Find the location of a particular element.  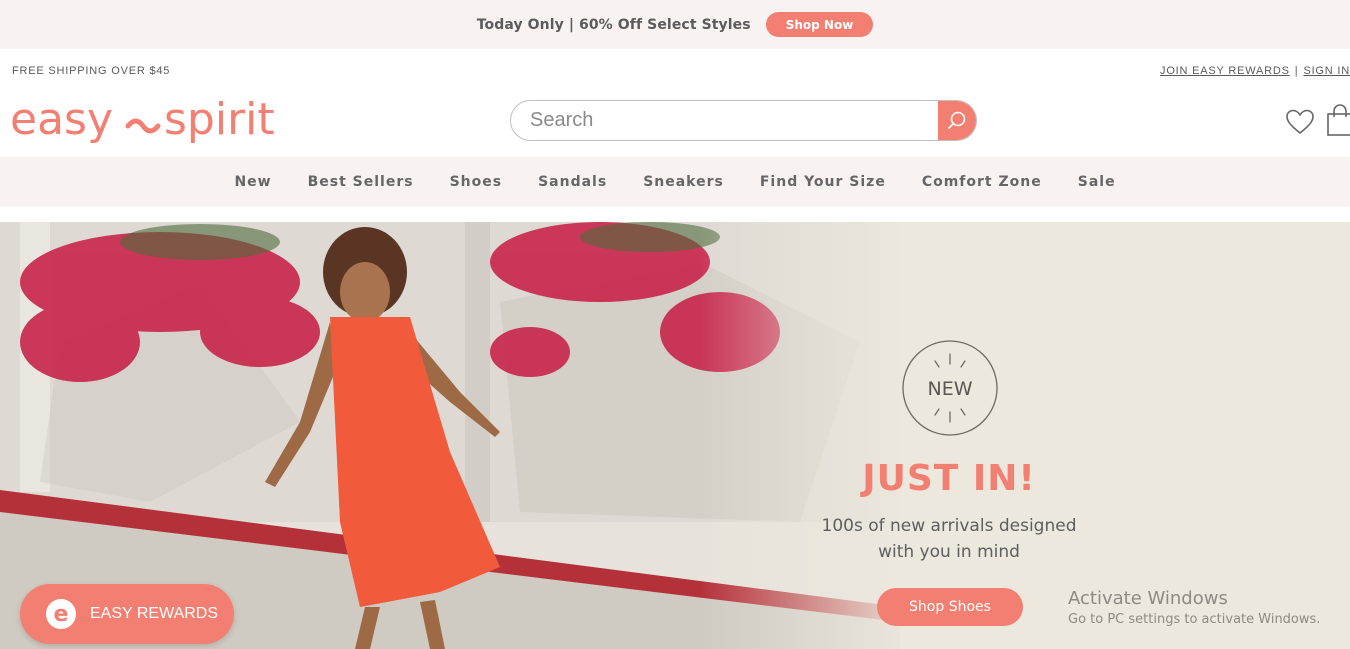

easy-rewards-button: e EASY REWARDS is located at coordinates (127, 614).